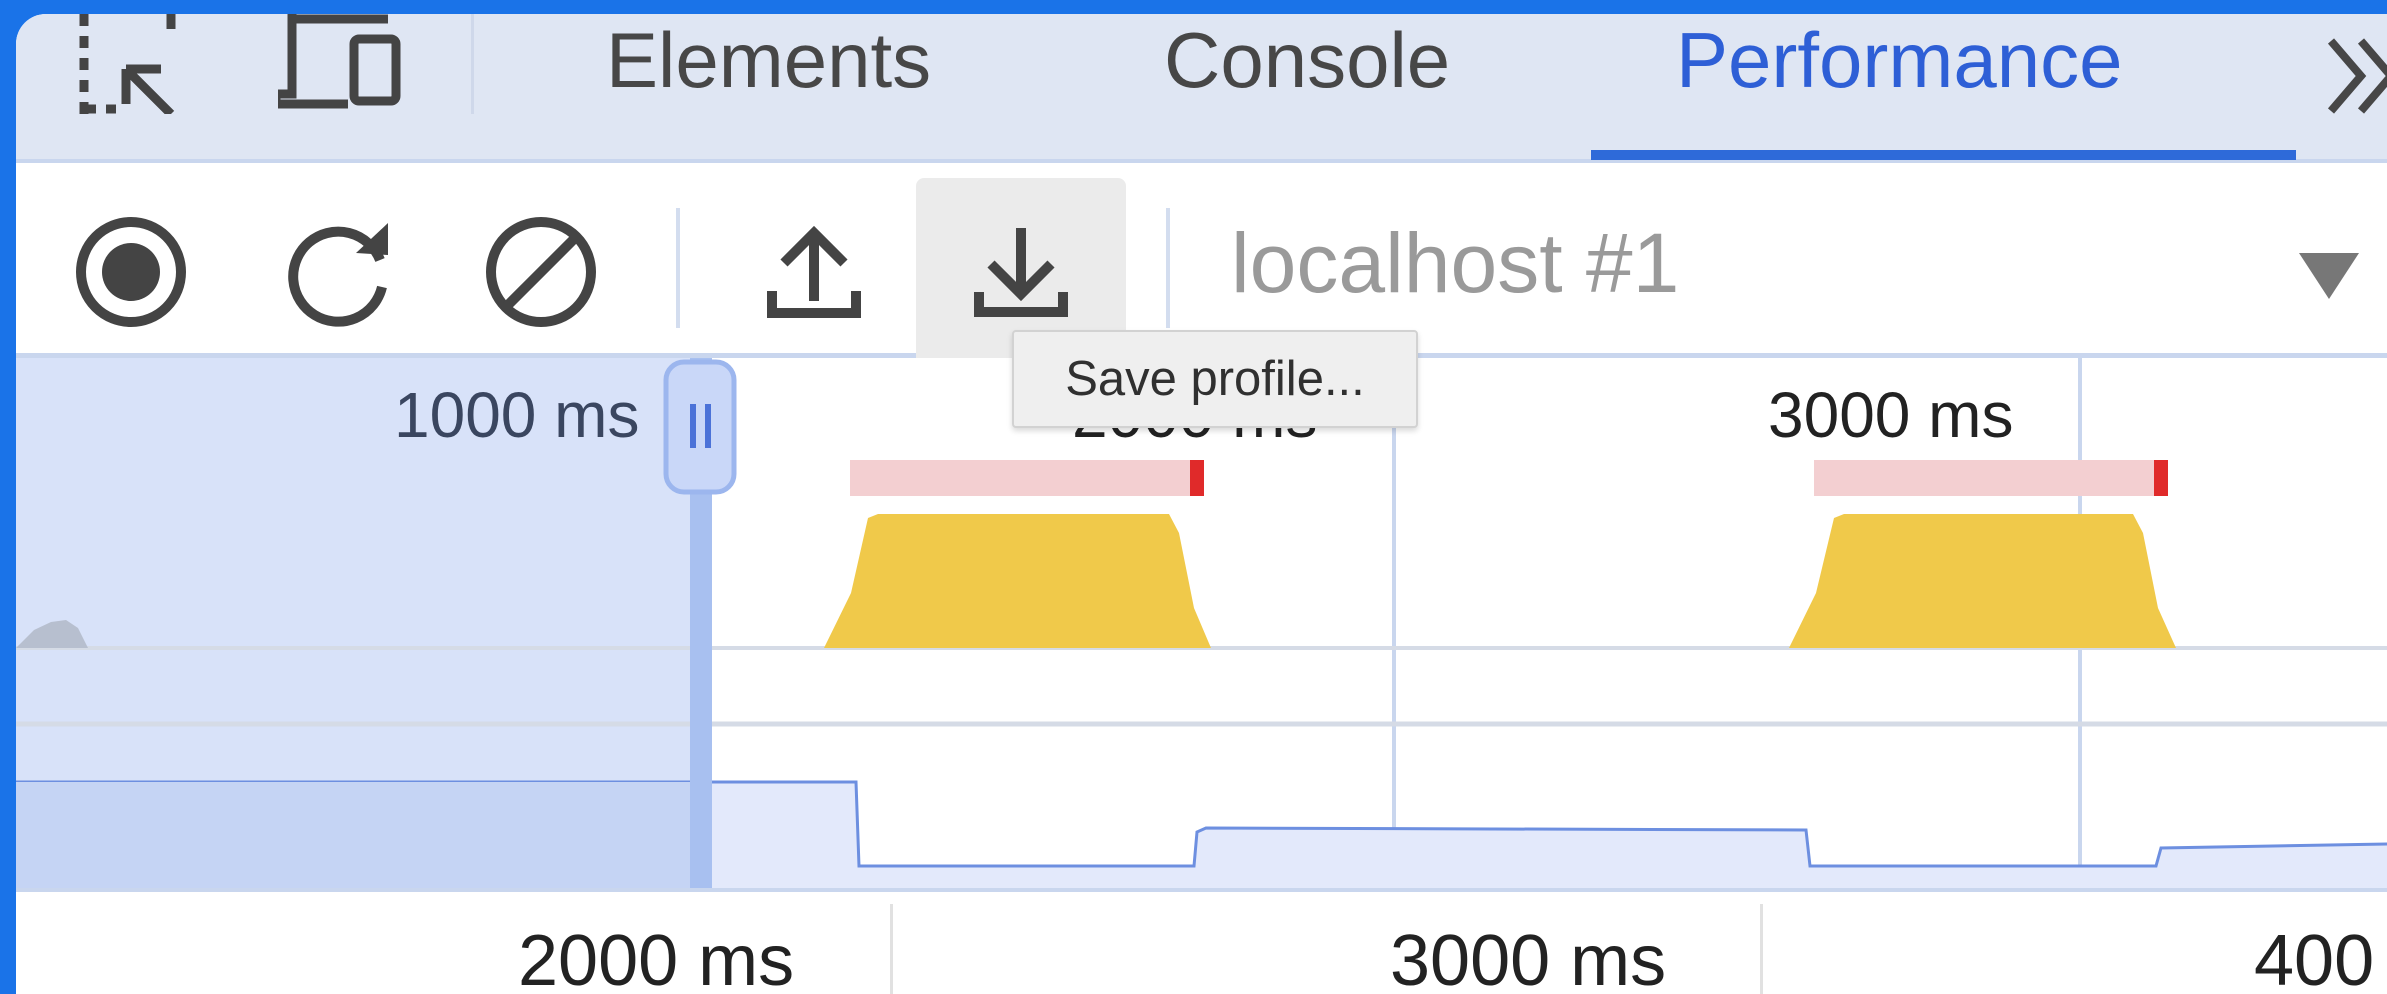  What do you see at coordinates (541, 274) in the screenshot?
I see `clear-icon` at bounding box center [541, 274].